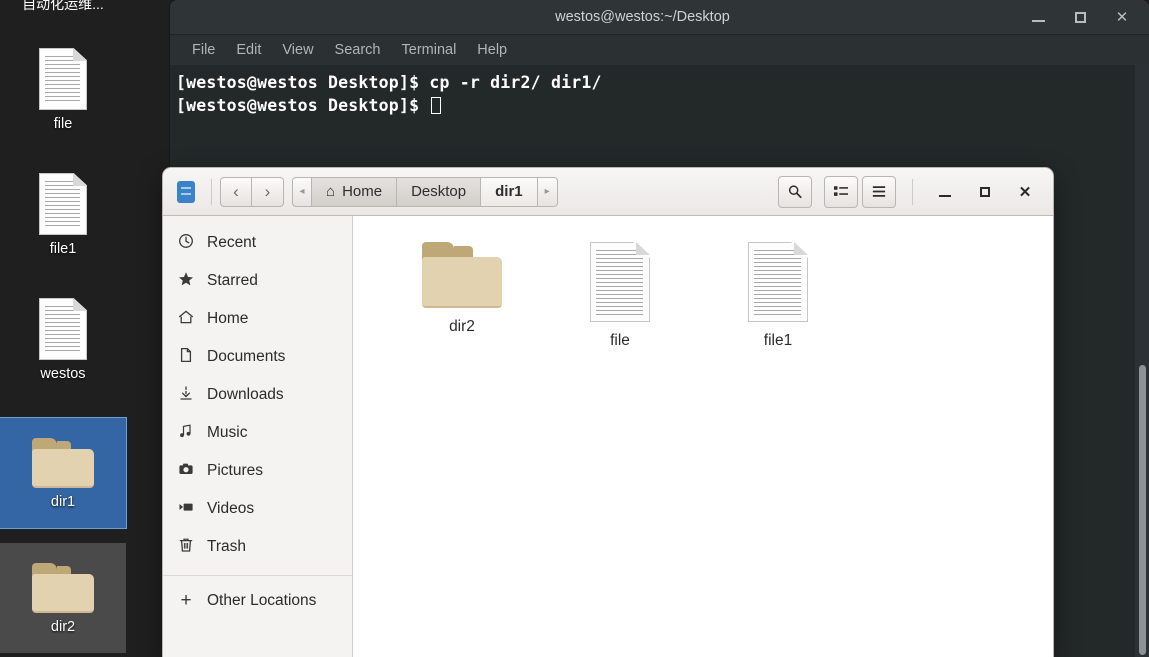 The width and height of the screenshot is (1149, 657). Describe the element at coordinates (509, 191) in the screenshot. I see `breadcrumb-item-dir1: dir1` at that location.